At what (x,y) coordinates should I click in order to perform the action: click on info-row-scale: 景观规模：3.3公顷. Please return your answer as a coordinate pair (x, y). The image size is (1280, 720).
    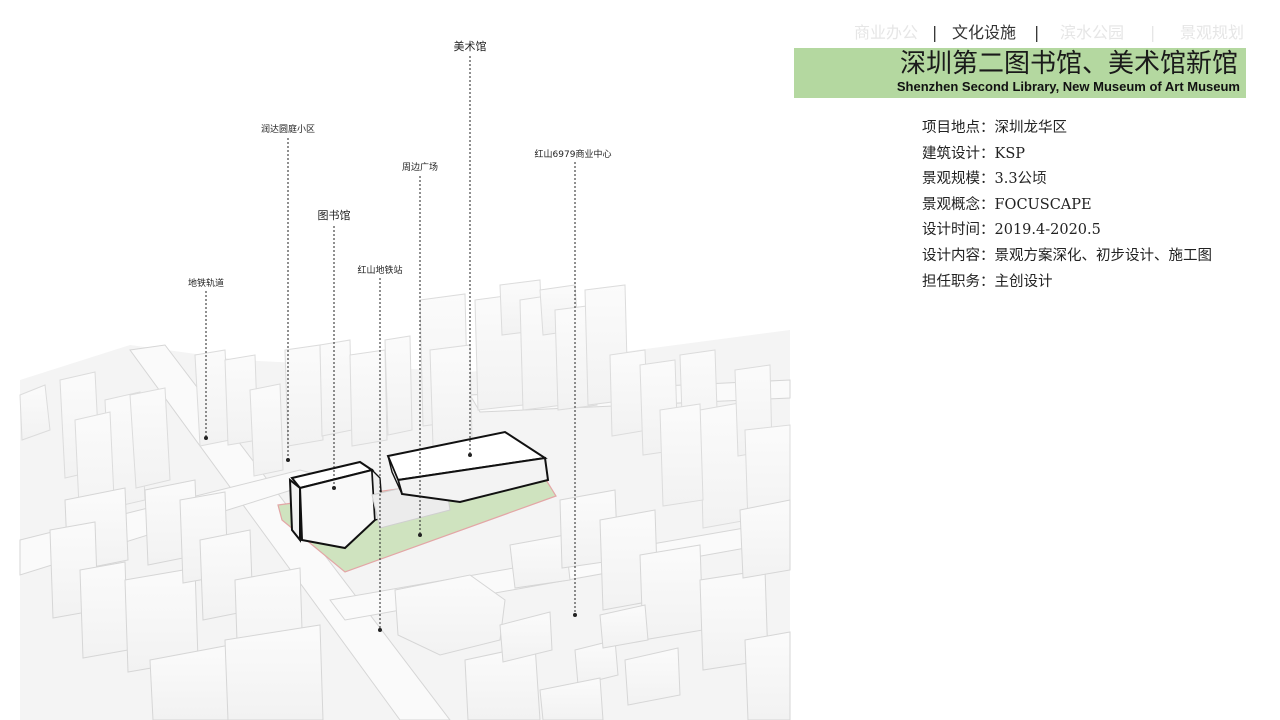
    Looking at the image, I should click on (984, 179).